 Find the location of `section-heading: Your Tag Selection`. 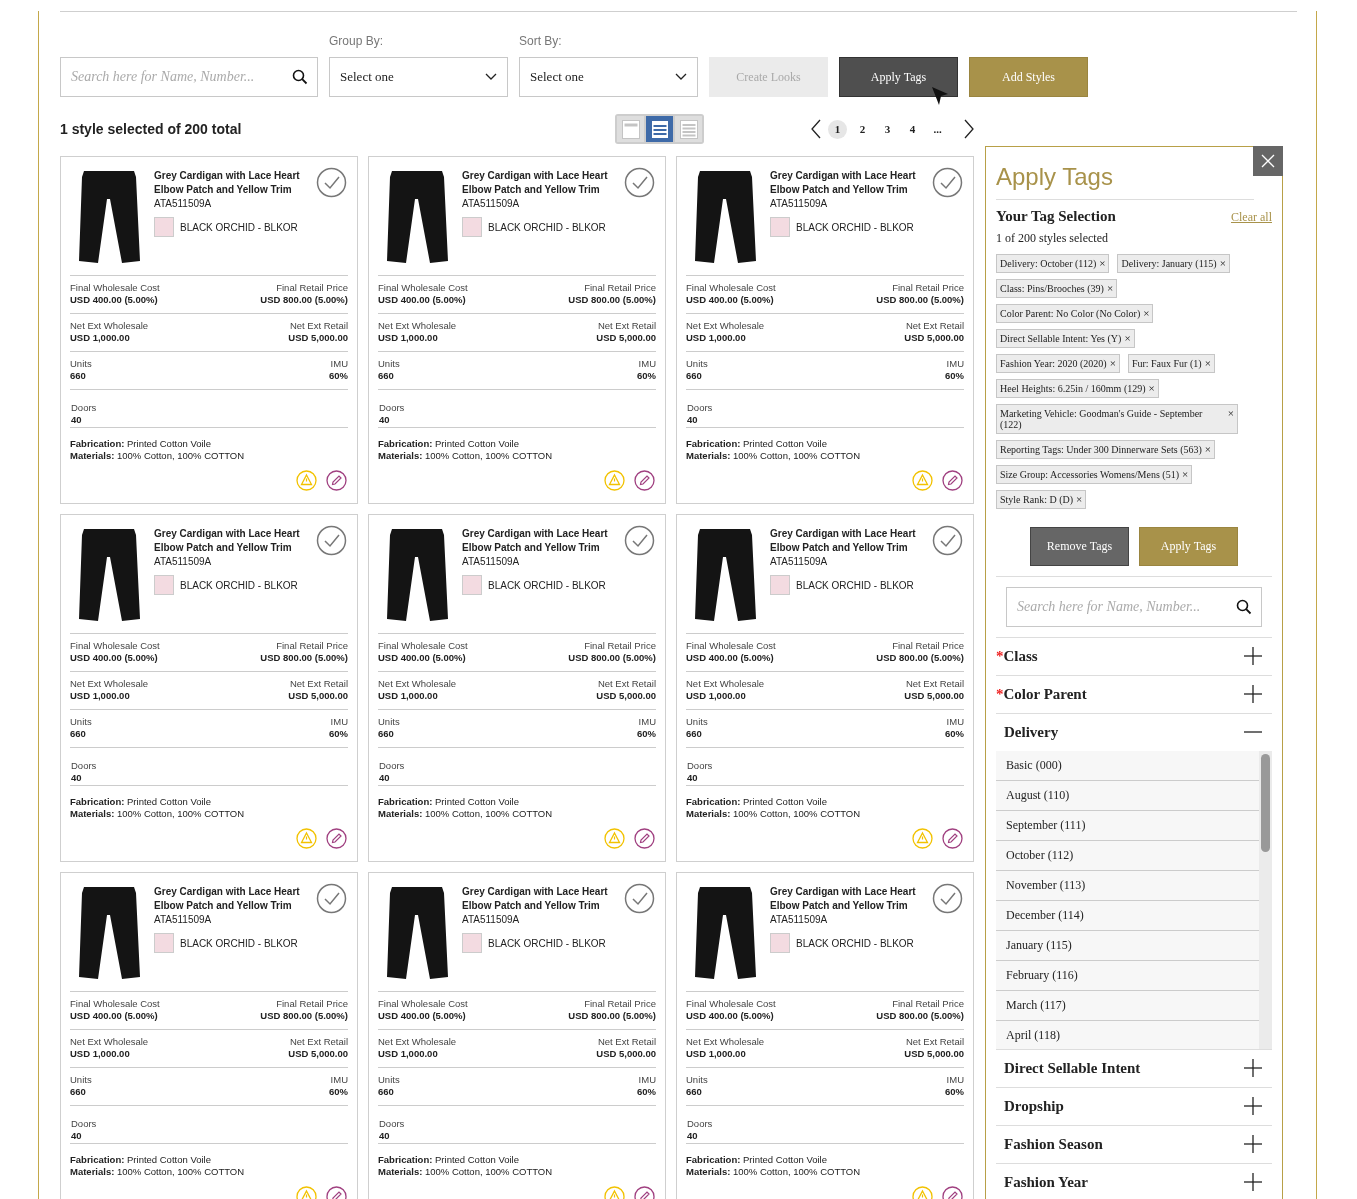

section-heading: Your Tag Selection is located at coordinates (1056, 216).